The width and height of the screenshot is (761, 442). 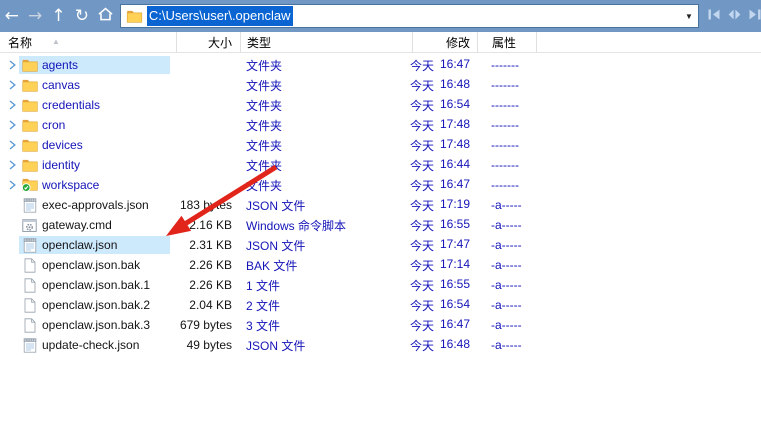 I want to click on pane-right-icon, so click(x=755, y=16).